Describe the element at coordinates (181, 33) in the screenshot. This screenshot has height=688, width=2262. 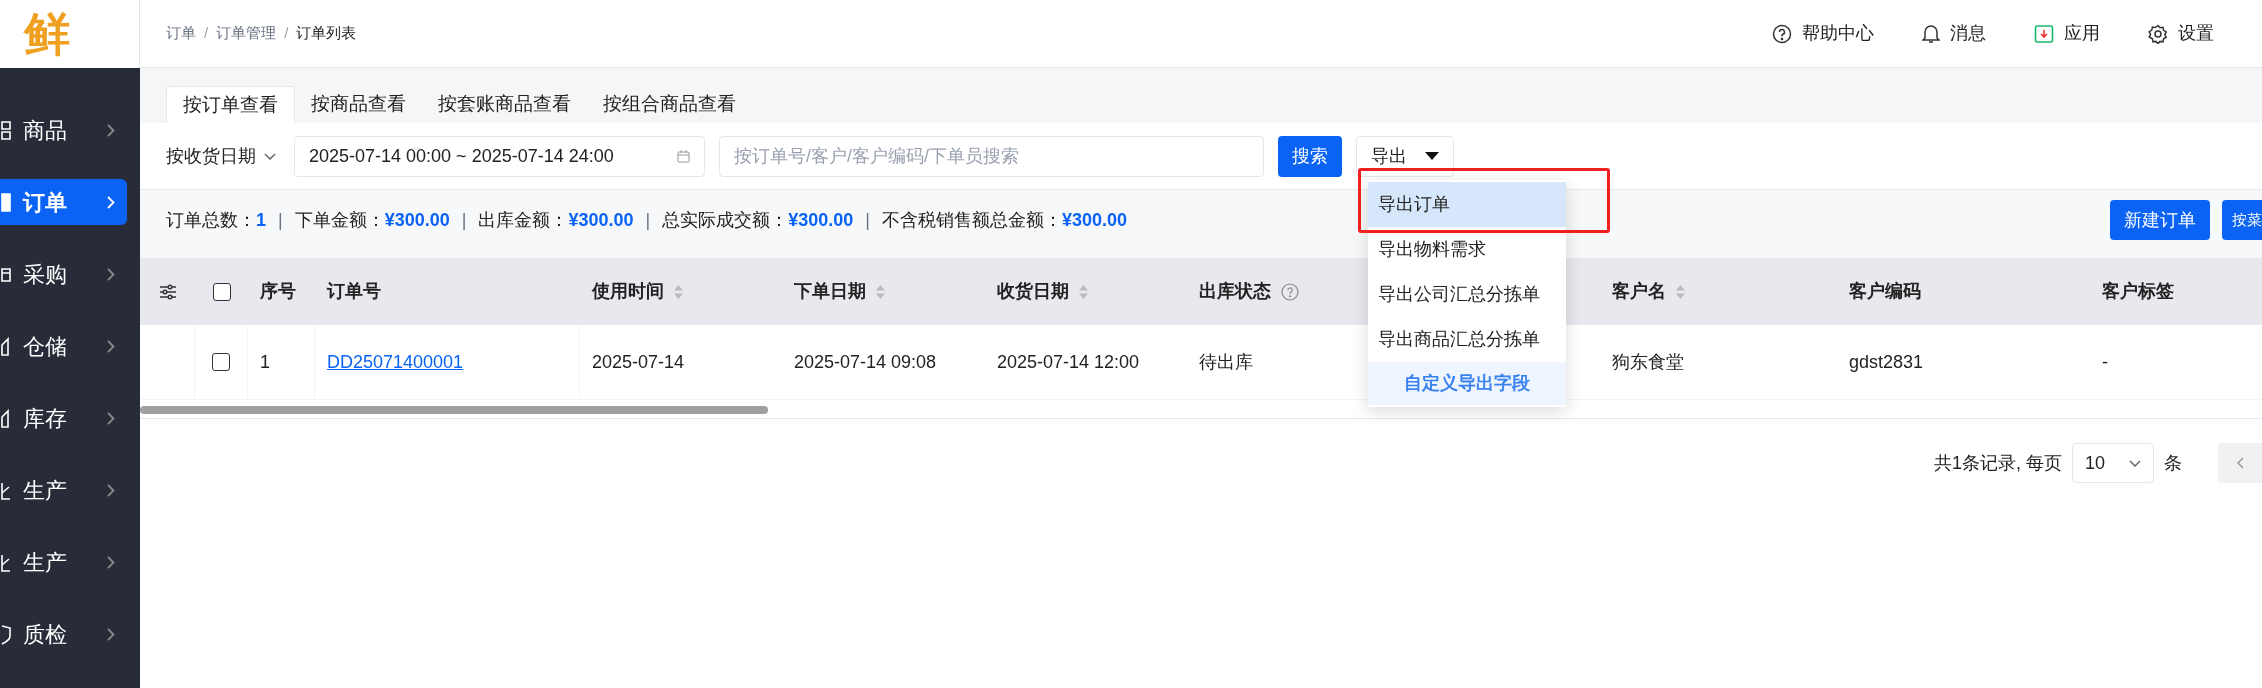
I see `breadcrumb-link: 订单` at that location.